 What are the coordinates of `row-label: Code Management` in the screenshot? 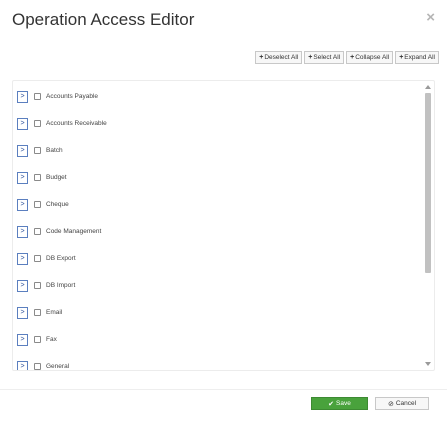 It's located at (74, 231).